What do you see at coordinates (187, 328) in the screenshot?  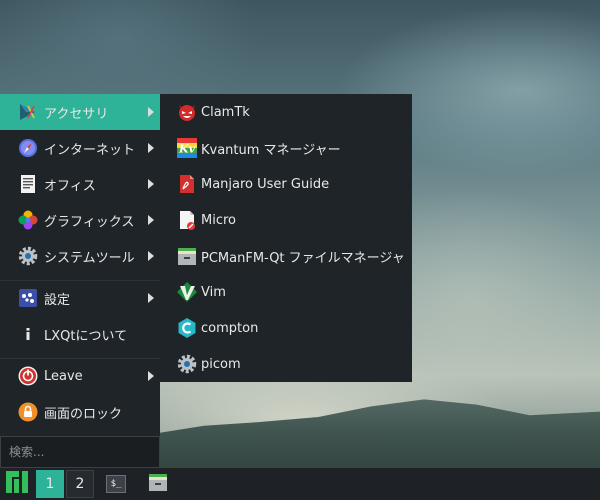 I see `compton-icon` at bounding box center [187, 328].